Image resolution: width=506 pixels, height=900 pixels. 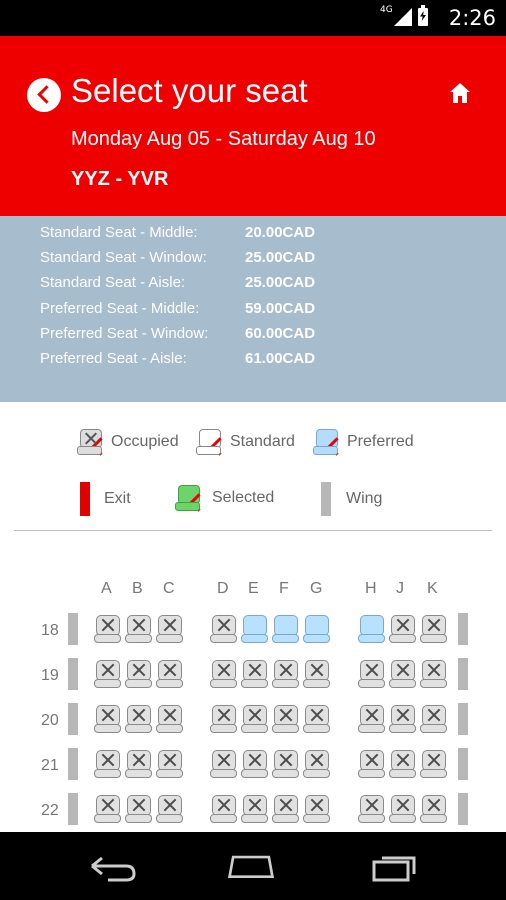 I want to click on back-icon, so click(x=44, y=95).